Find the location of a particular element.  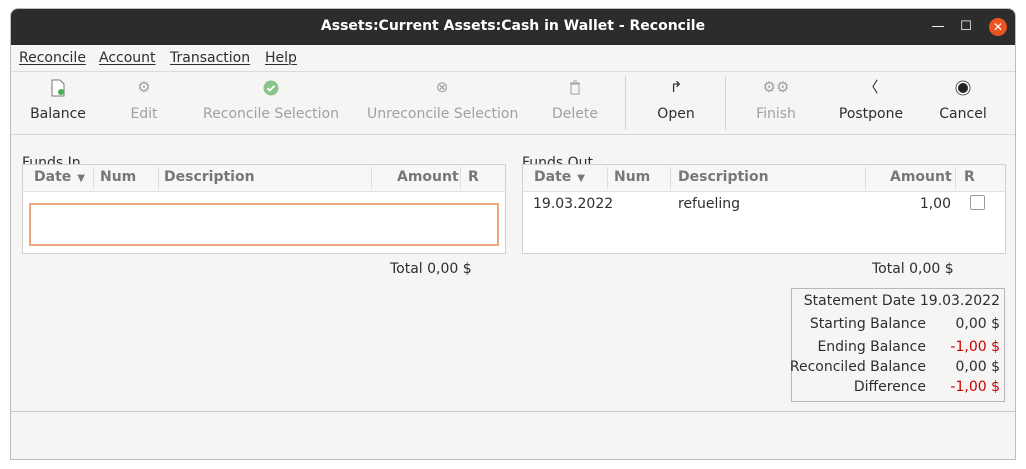

row-description: refueling is located at coordinates (709, 204).